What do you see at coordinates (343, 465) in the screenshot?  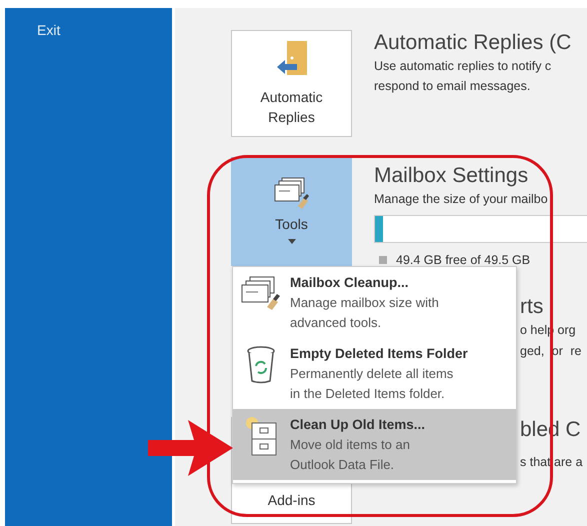 I see `menu-item-description: Outlook Data File.` at bounding box center [343, 465].